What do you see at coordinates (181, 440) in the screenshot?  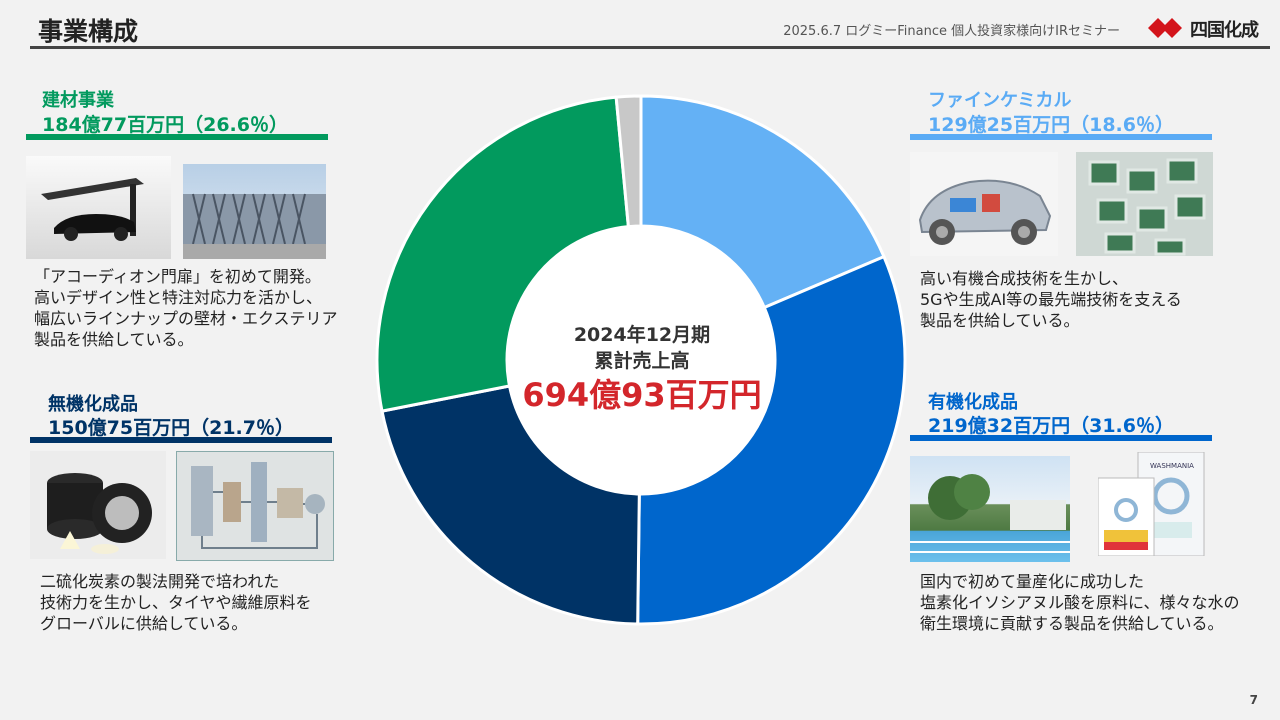 I see `segment-underline-muki` at bounding box center [181, 440].